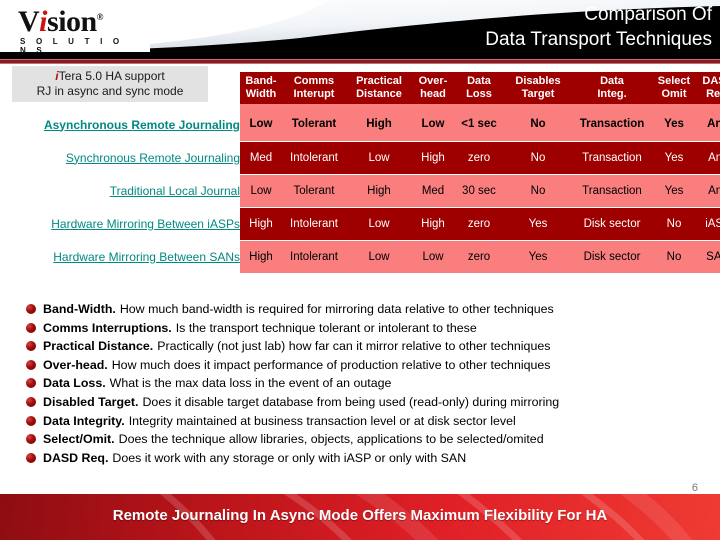 The height and width of the screenshot is (540, 720). Describe the element at coordinates (91, 401) in the screenshot. I see `bullet-term: Disabled Target.` at that location.